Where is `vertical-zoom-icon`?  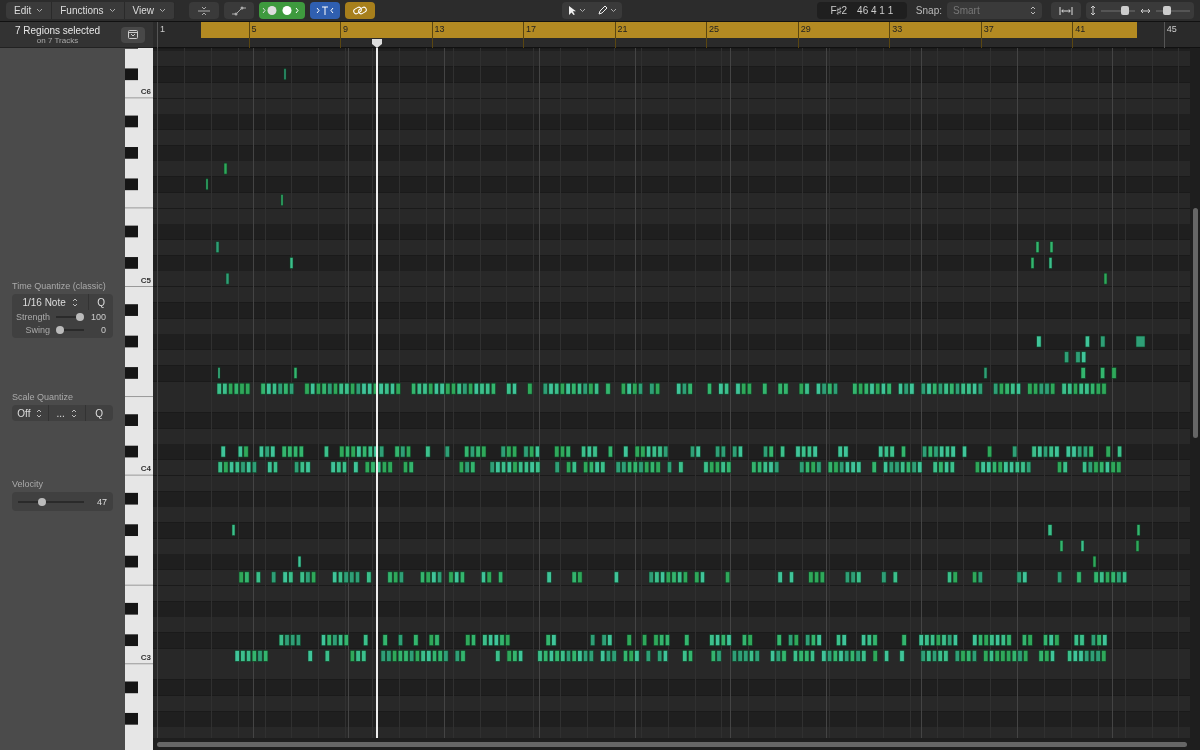
vertical-zoom-icon is located at coordinates (1093, 10).